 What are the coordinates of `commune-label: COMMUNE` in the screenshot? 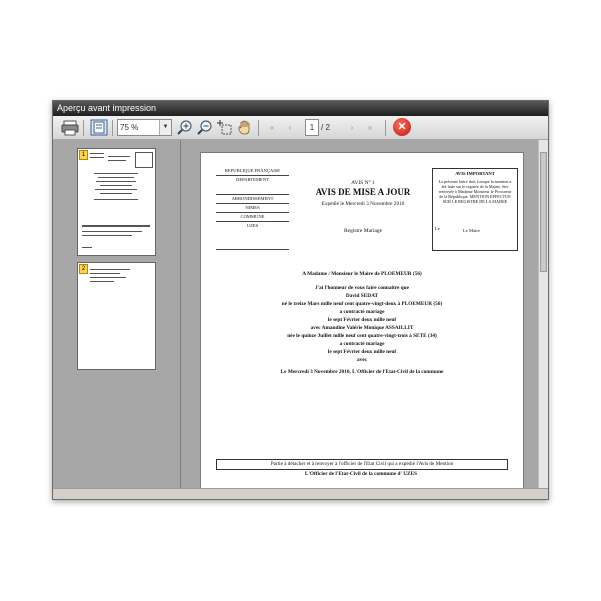 It's located at (252, 216).